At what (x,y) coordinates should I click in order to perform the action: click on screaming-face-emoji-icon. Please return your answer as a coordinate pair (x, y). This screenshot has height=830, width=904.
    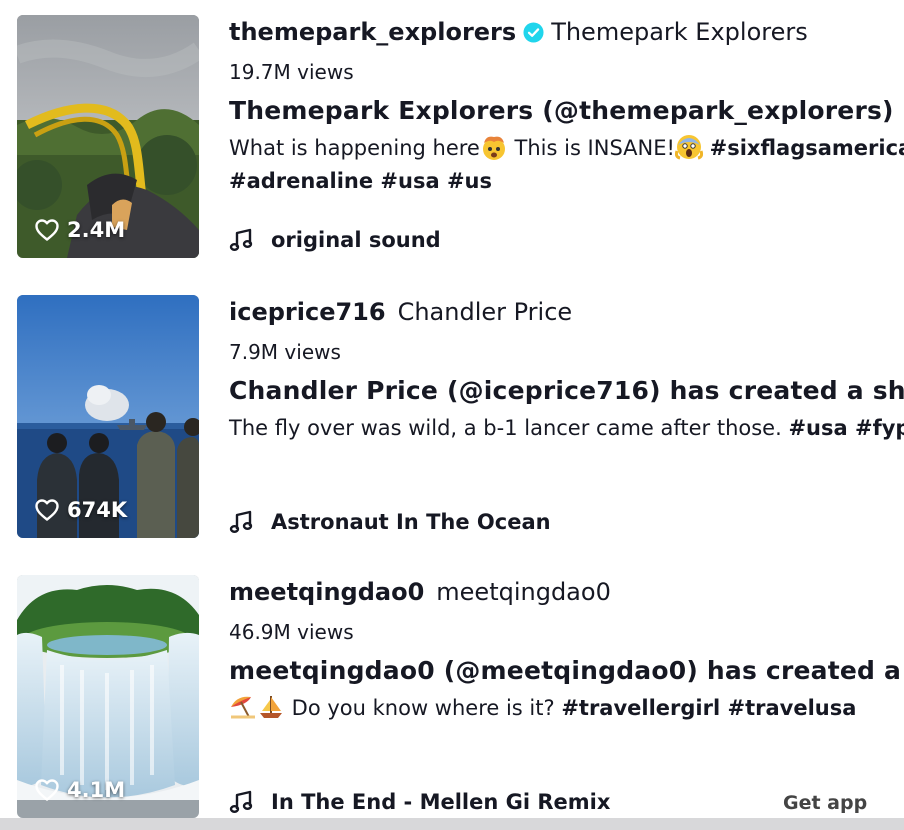
    Looking at the image, I should click on (688, 147).